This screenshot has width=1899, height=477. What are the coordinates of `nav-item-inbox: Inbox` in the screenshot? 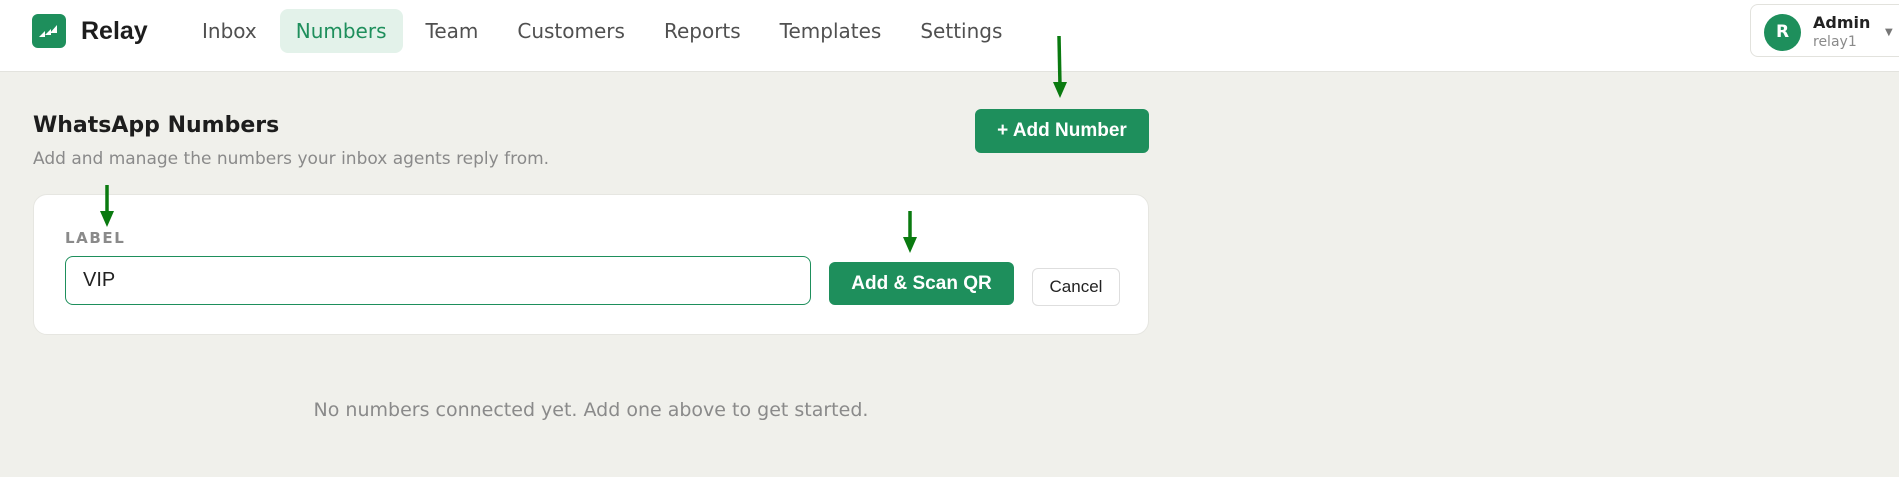 It's located at (229, 31).